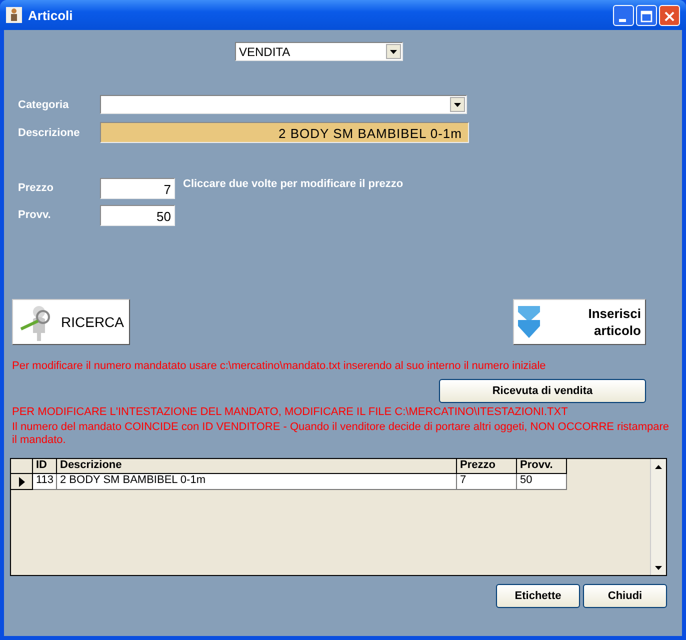 This screenshot has height=640, width=686. I want to click on category-dropdown, so click(283, 104).